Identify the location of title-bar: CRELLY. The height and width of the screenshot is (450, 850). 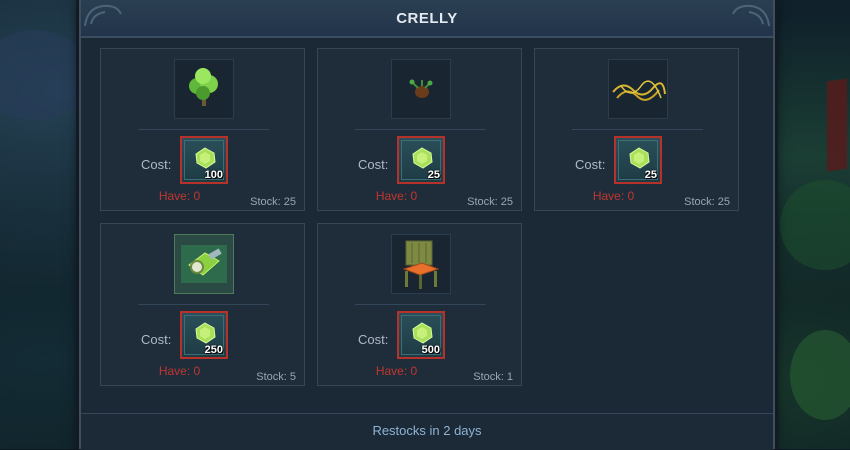
(427, 19).